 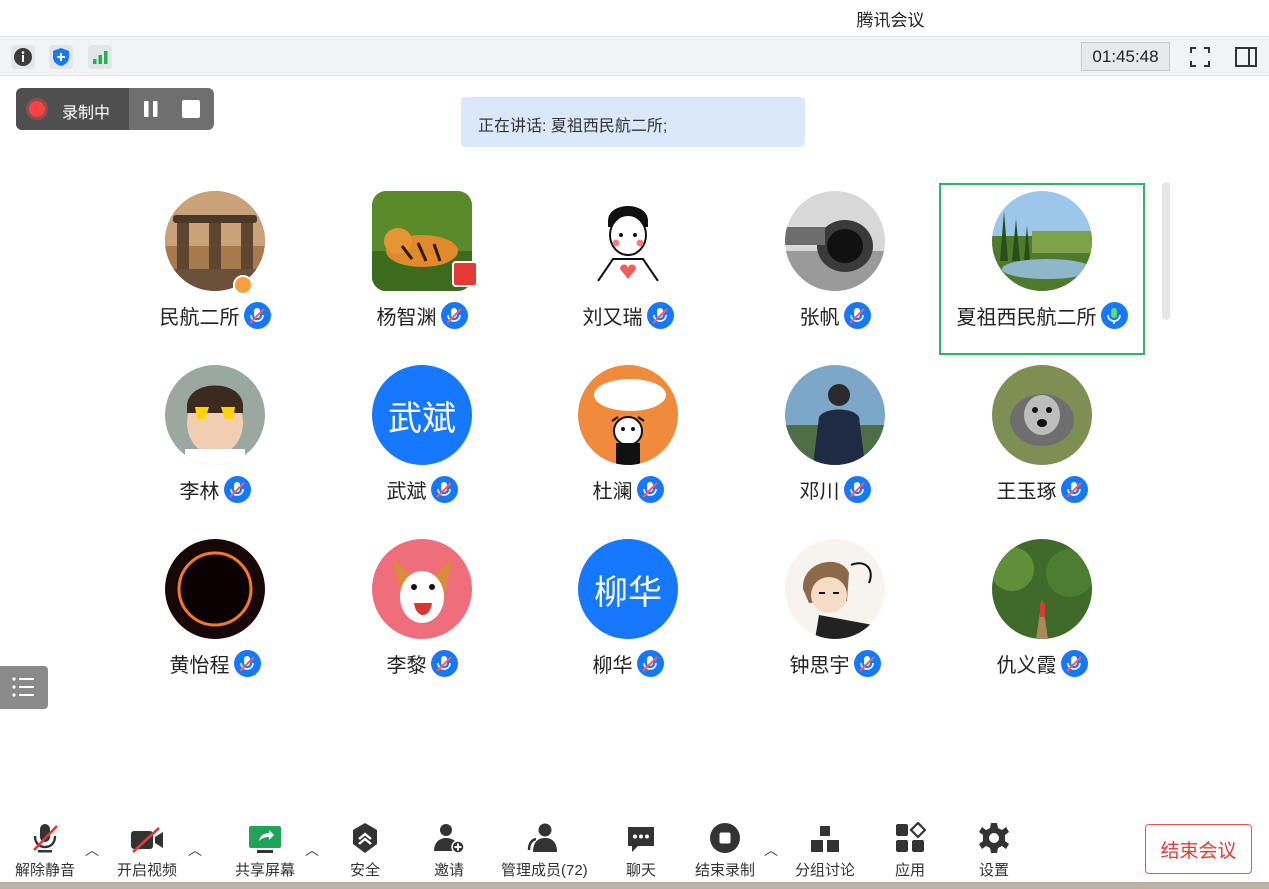 I want to click on security-button: 安全, so click(x=365, y=851).